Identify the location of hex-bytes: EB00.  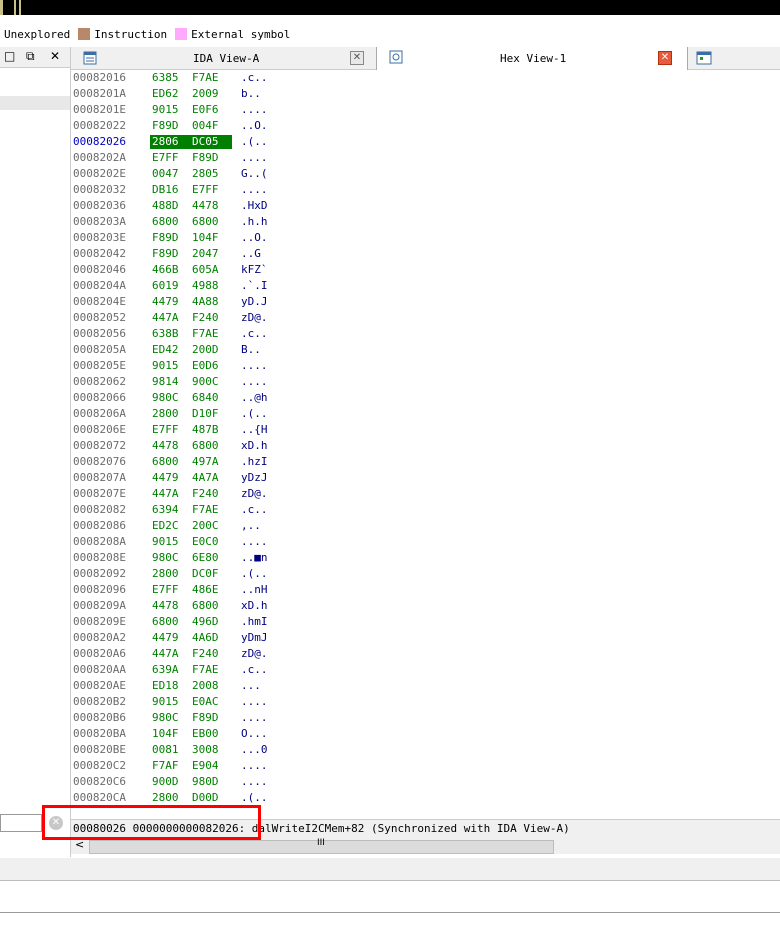
(205, 734).